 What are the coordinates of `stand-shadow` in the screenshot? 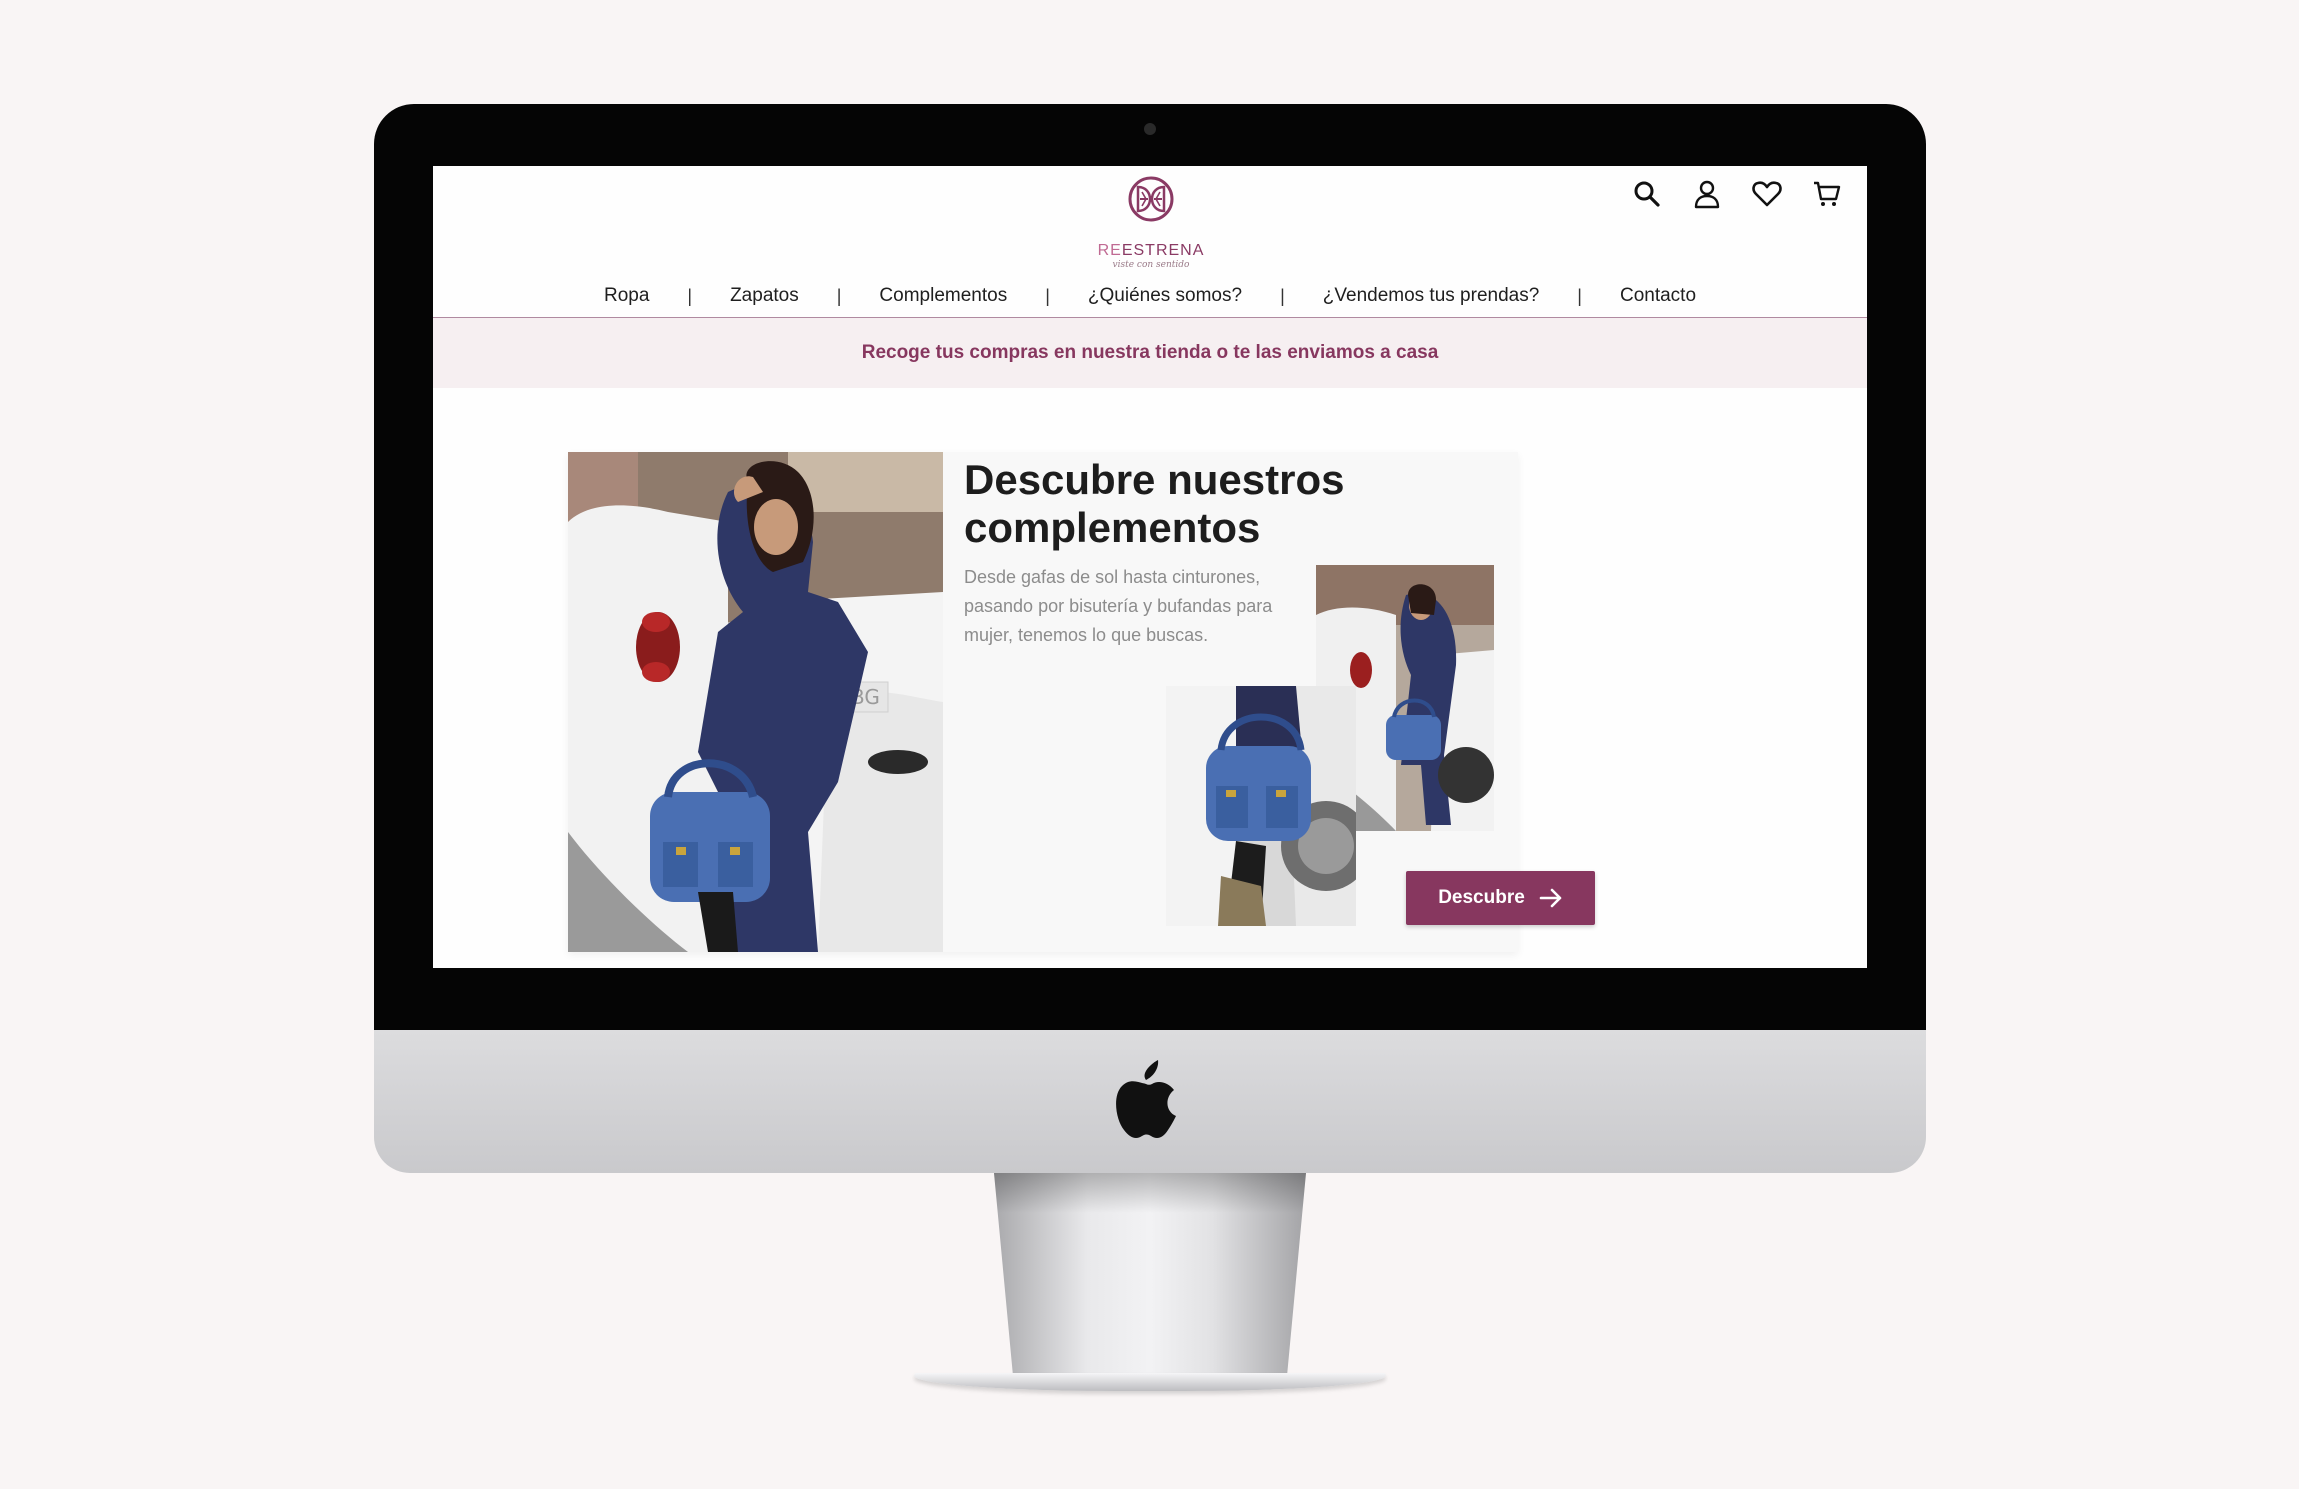 It's located at (1150, 1193).